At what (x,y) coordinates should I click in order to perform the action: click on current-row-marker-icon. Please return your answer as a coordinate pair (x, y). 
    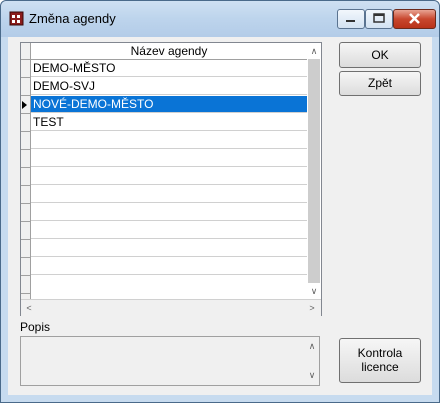
    Looking at the image, I should click on (24, 105).